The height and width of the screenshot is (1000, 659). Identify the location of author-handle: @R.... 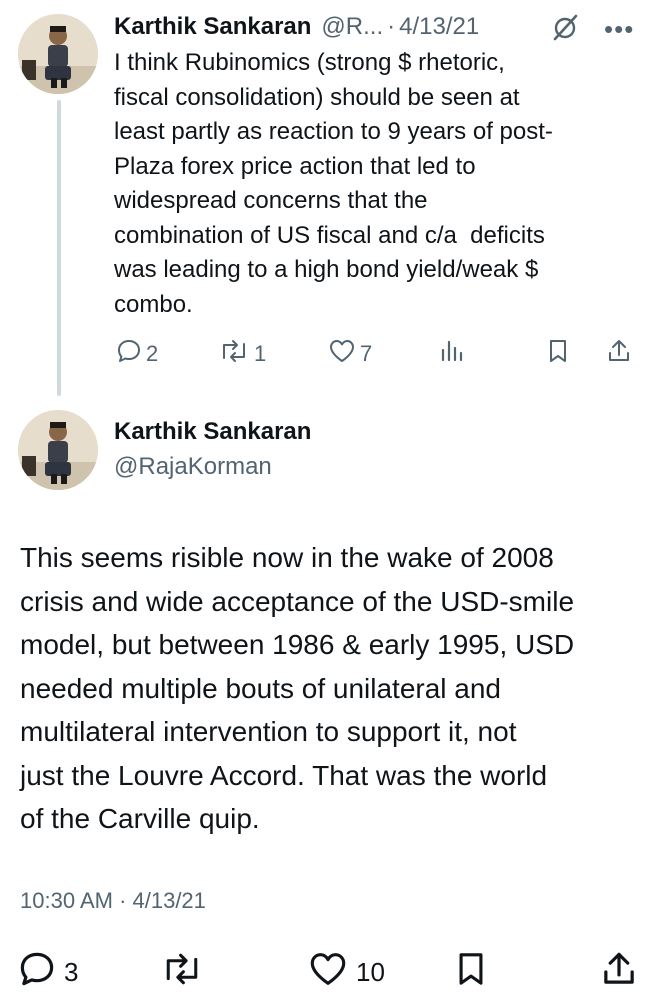
(352, 27).